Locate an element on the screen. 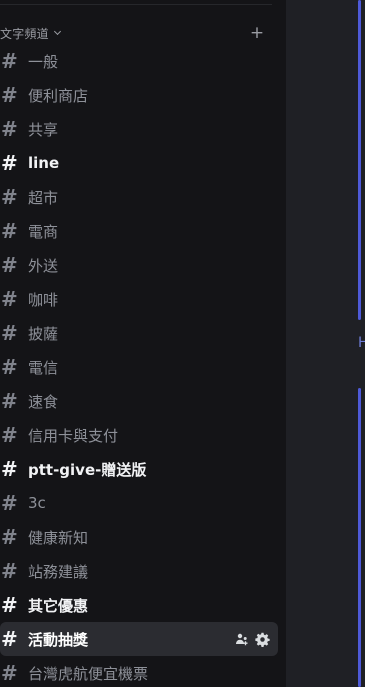 This screenshot has width=365, height=687. category-header: 文字頻道 + is located at coordinates (140, 33).